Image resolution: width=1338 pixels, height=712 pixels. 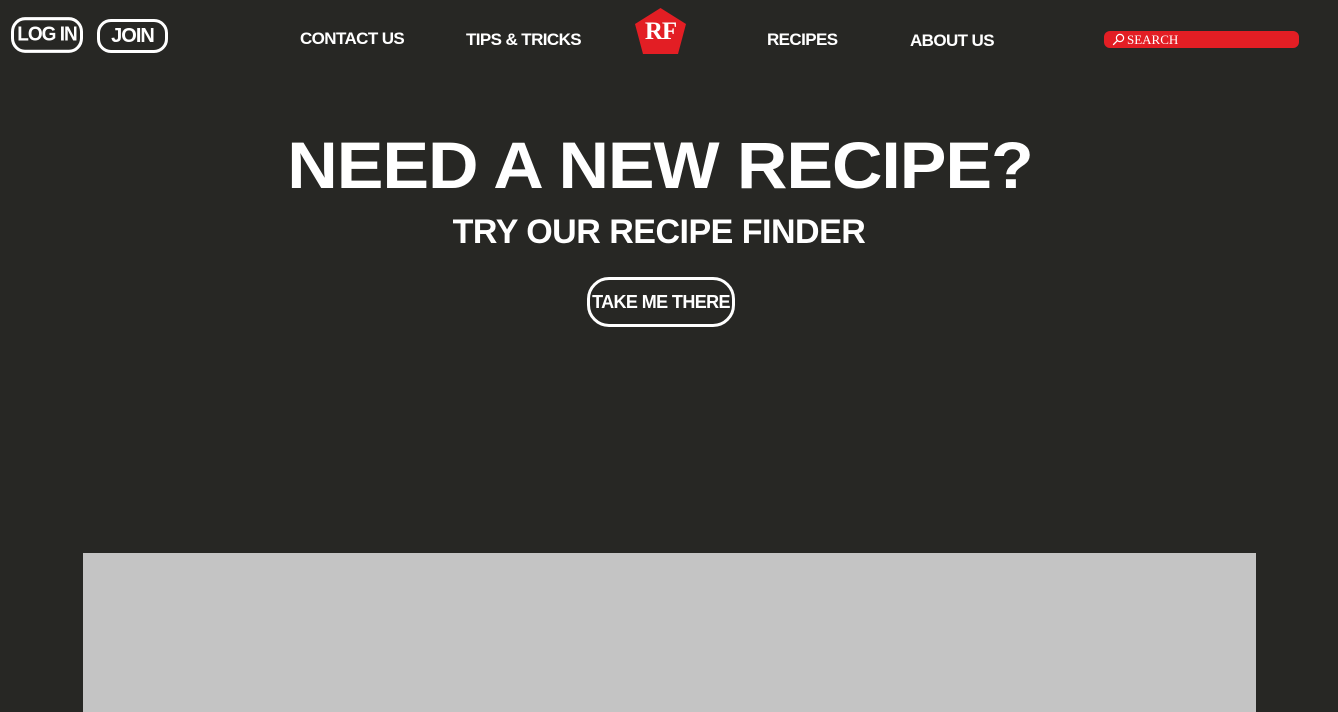 I want to click on search-bar, so click(x=1201, y=39).